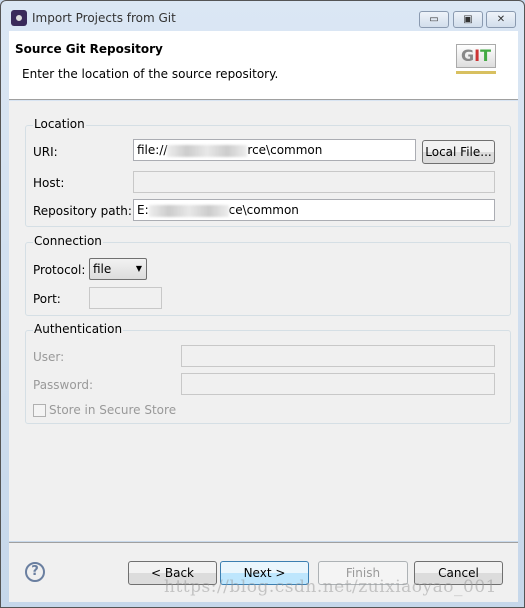 Image resolution: width=525 pixels, height=608 pixels. I want to click on host-input, so click(314, 182).